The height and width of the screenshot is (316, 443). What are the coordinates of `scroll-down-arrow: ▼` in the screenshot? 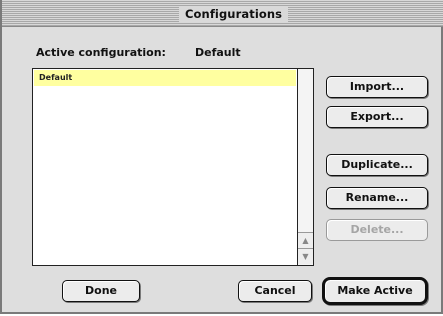 It's located at (305, 256).